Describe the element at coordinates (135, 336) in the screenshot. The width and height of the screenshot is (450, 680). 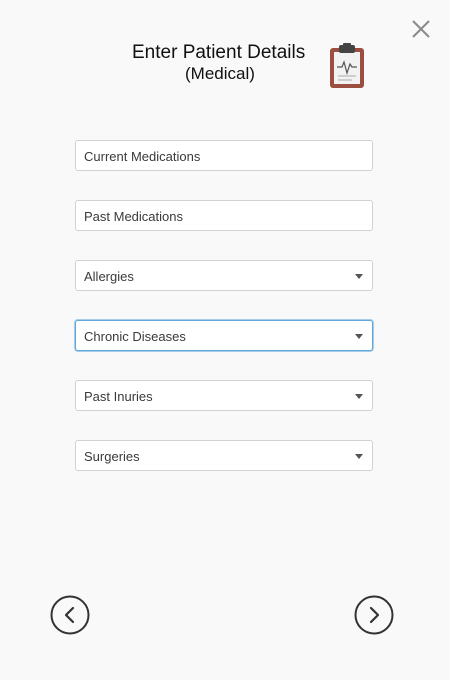
I see `chronic-diseases-placeholder: Chronic Diseases` at that location.